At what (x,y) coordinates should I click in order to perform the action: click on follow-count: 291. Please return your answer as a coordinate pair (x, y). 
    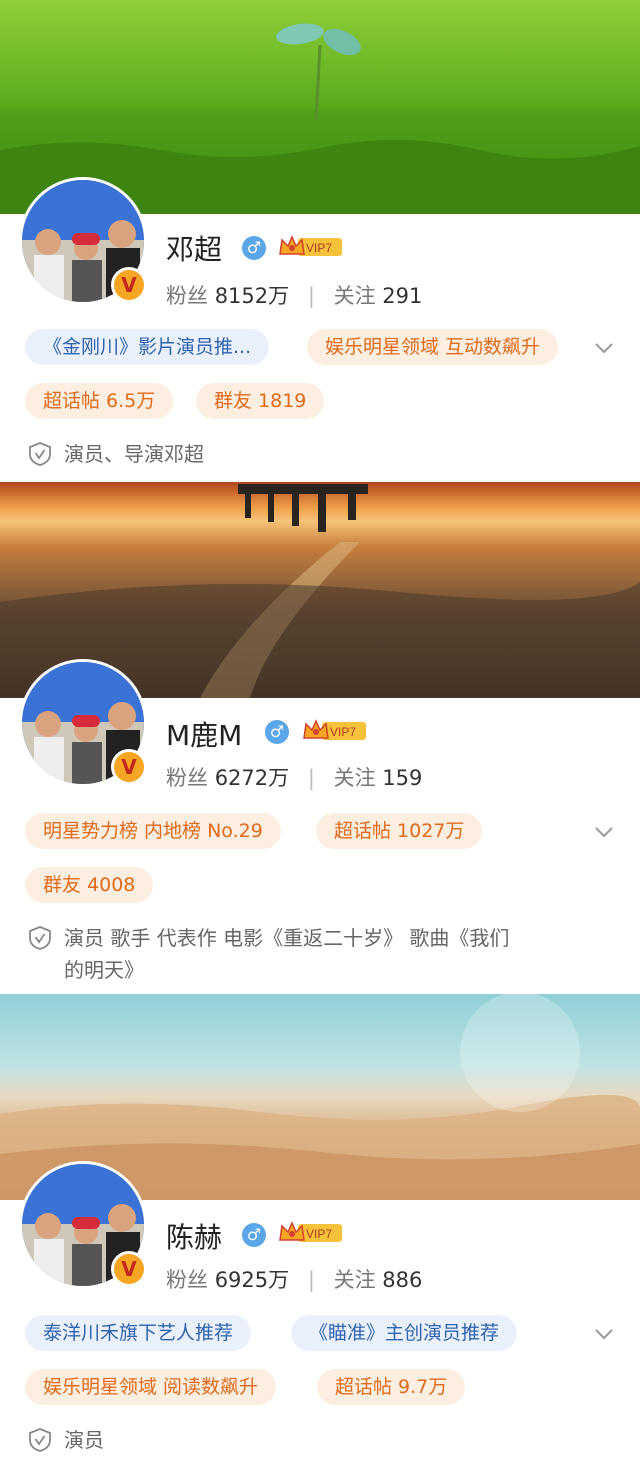
    Looking at the image, I should click on (402, 296).